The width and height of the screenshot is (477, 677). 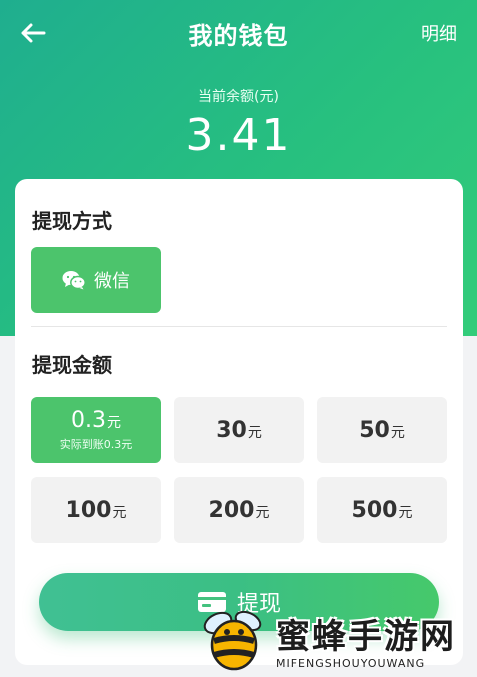 I want to click on actual-received-note: 实际到账0.3元, so click(x=96, y=444).